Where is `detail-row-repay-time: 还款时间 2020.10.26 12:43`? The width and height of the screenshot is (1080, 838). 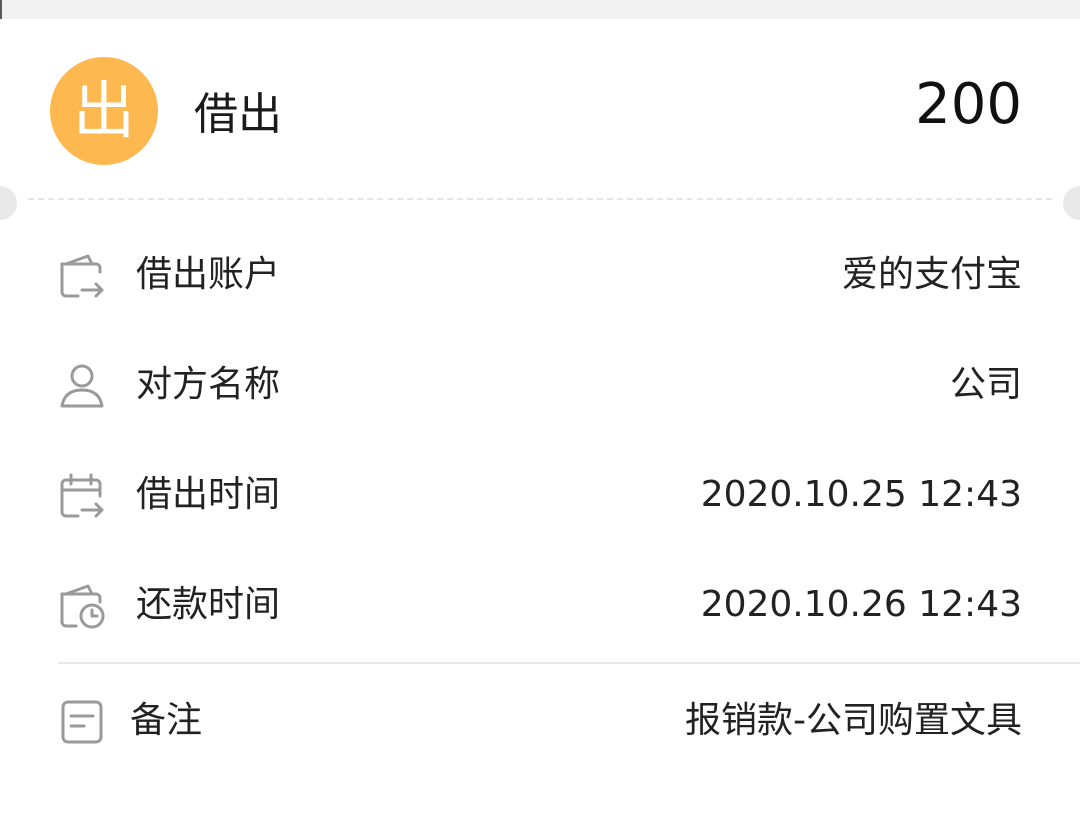 detail-row-repay-time: 还款时间 2020.10.26 12:43 is located at coordinates (540, 606).